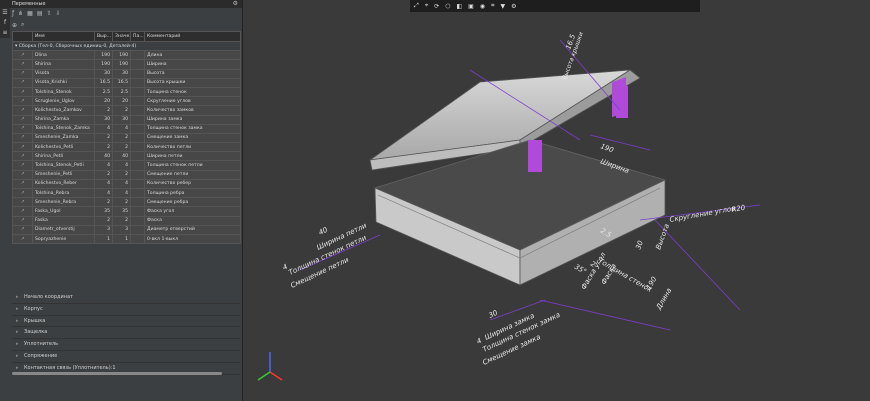 This screenshot has height=401, width=870. I want to click on cell-name: Tolshina_Stenok, so click(63, 92).